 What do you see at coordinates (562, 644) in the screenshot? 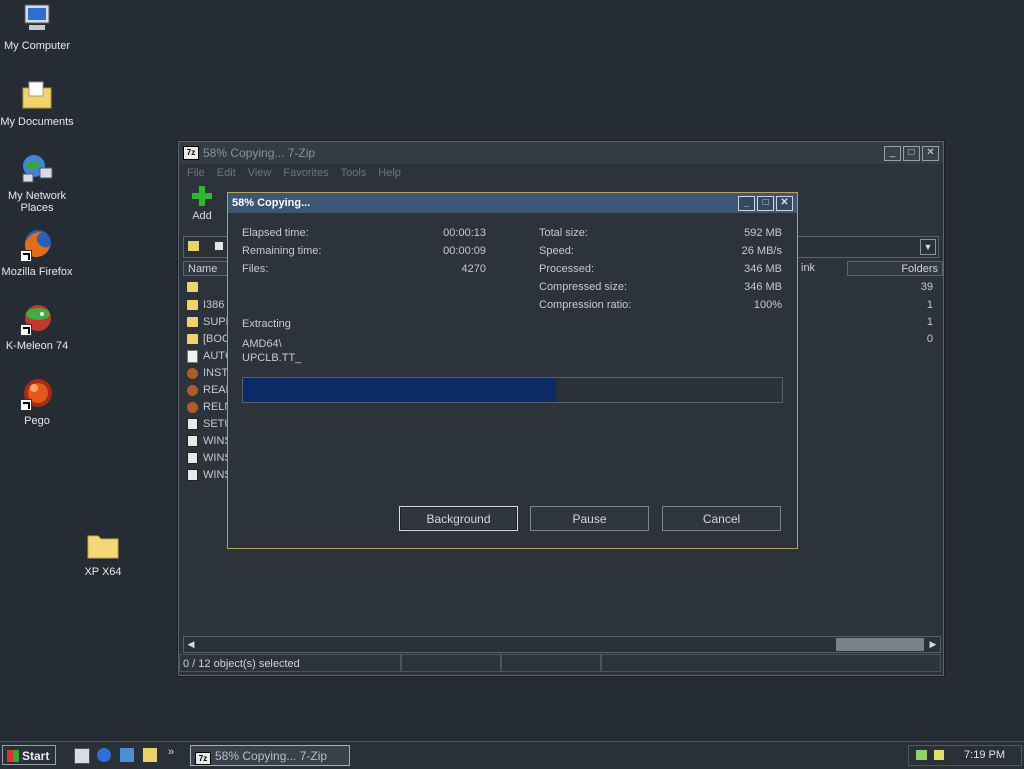
I see `horizontal-scrollbar: ◀ ▶` at bounding box center [562, 644].